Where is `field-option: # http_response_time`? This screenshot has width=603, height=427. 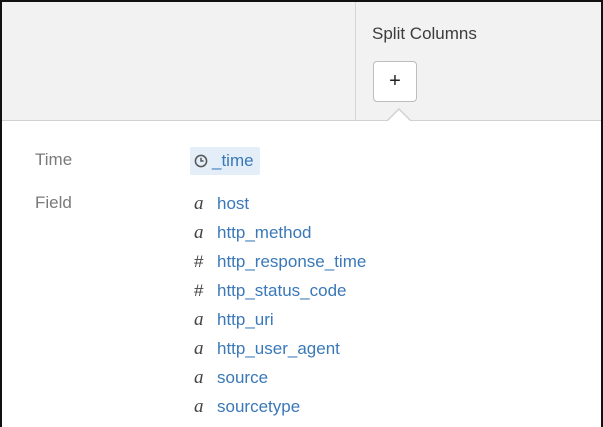 field-option: # http_response_time is located at coordinates (280, 262).